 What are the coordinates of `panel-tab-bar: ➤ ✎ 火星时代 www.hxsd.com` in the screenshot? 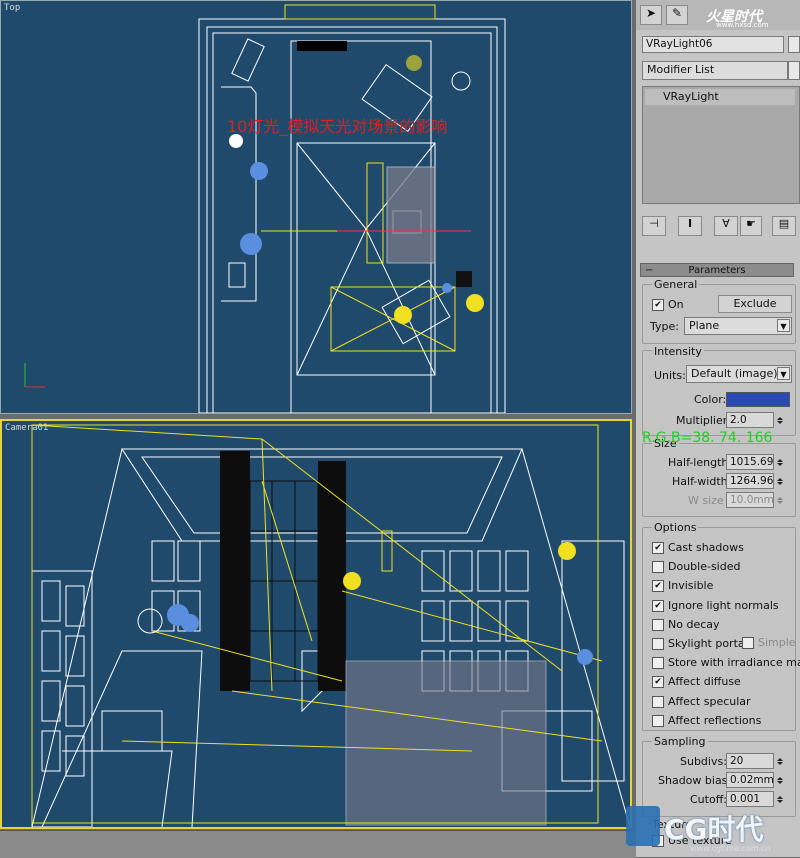 It's located at (718, 15).